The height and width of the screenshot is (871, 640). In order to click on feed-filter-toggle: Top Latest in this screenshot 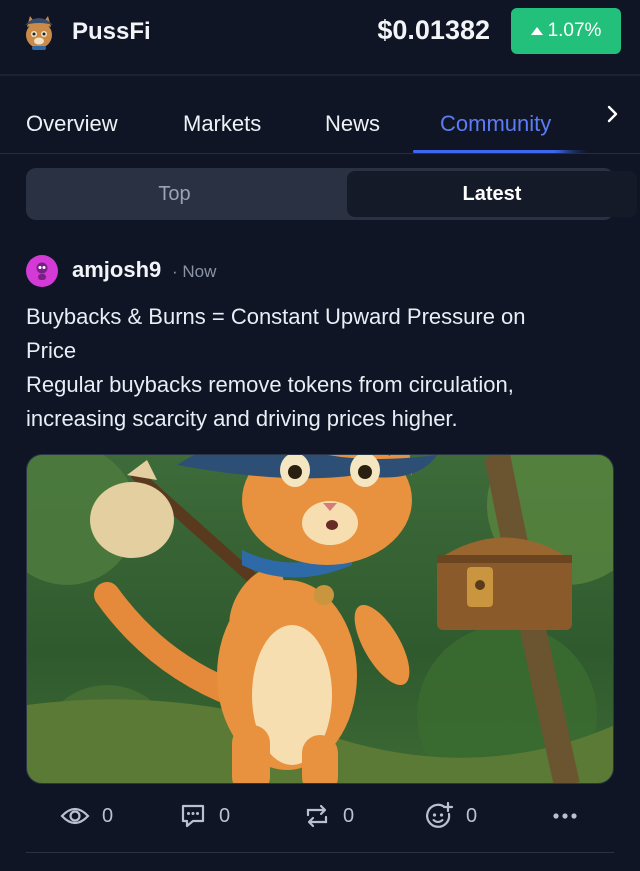, I will do `click(331, 194)`.